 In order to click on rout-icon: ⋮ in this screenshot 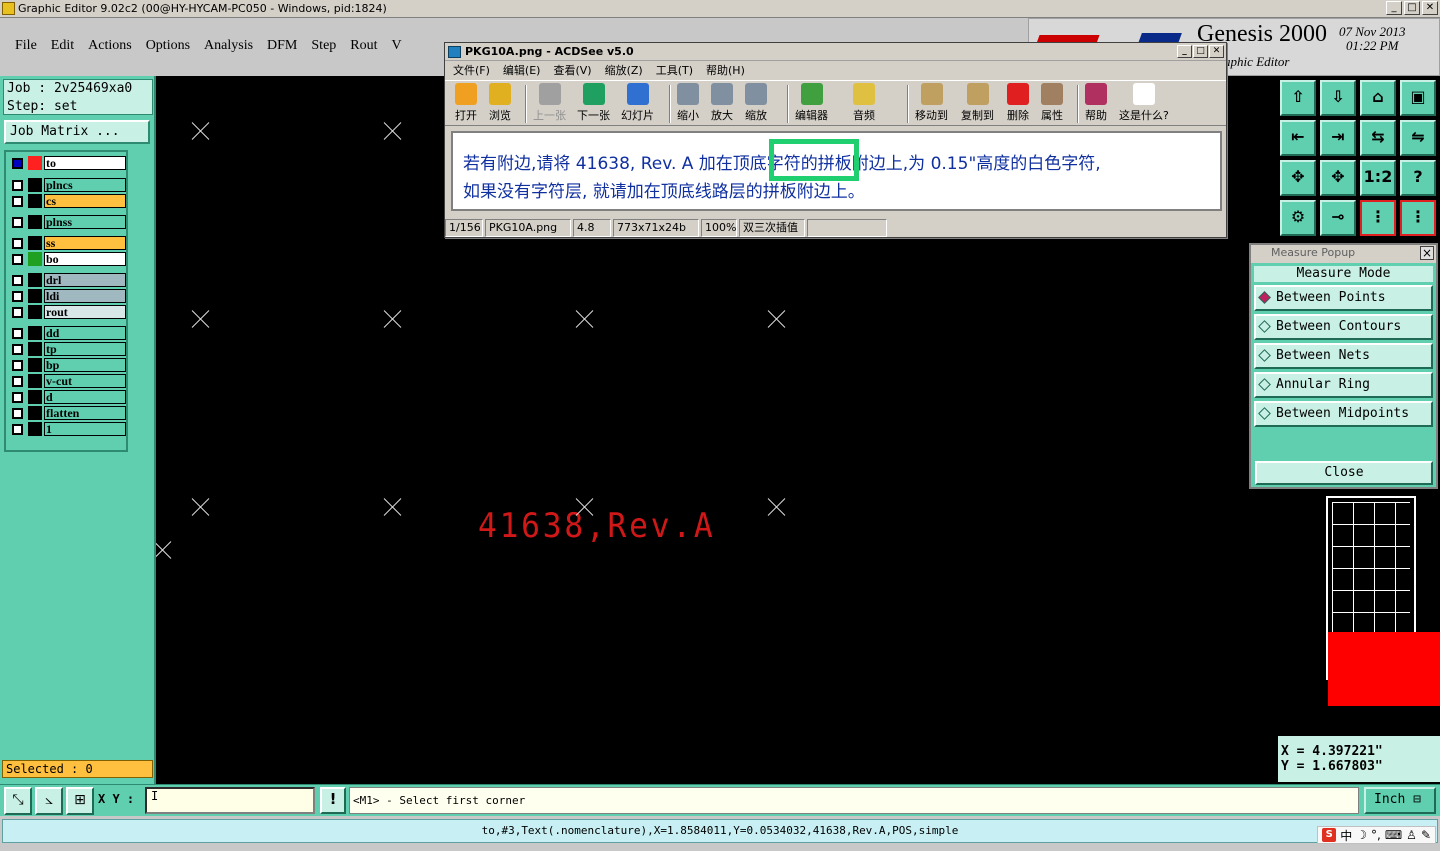, I will do `click(1418, 218)`.